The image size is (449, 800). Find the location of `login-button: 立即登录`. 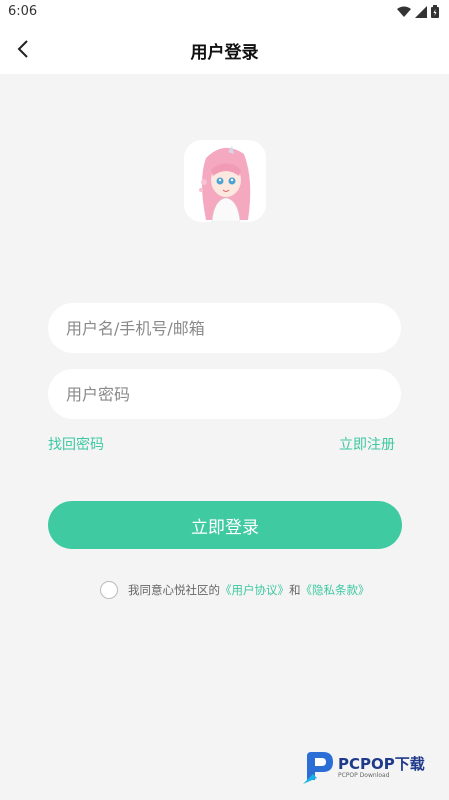

login-button: 立即登录 is located at coordinates (225, 525).